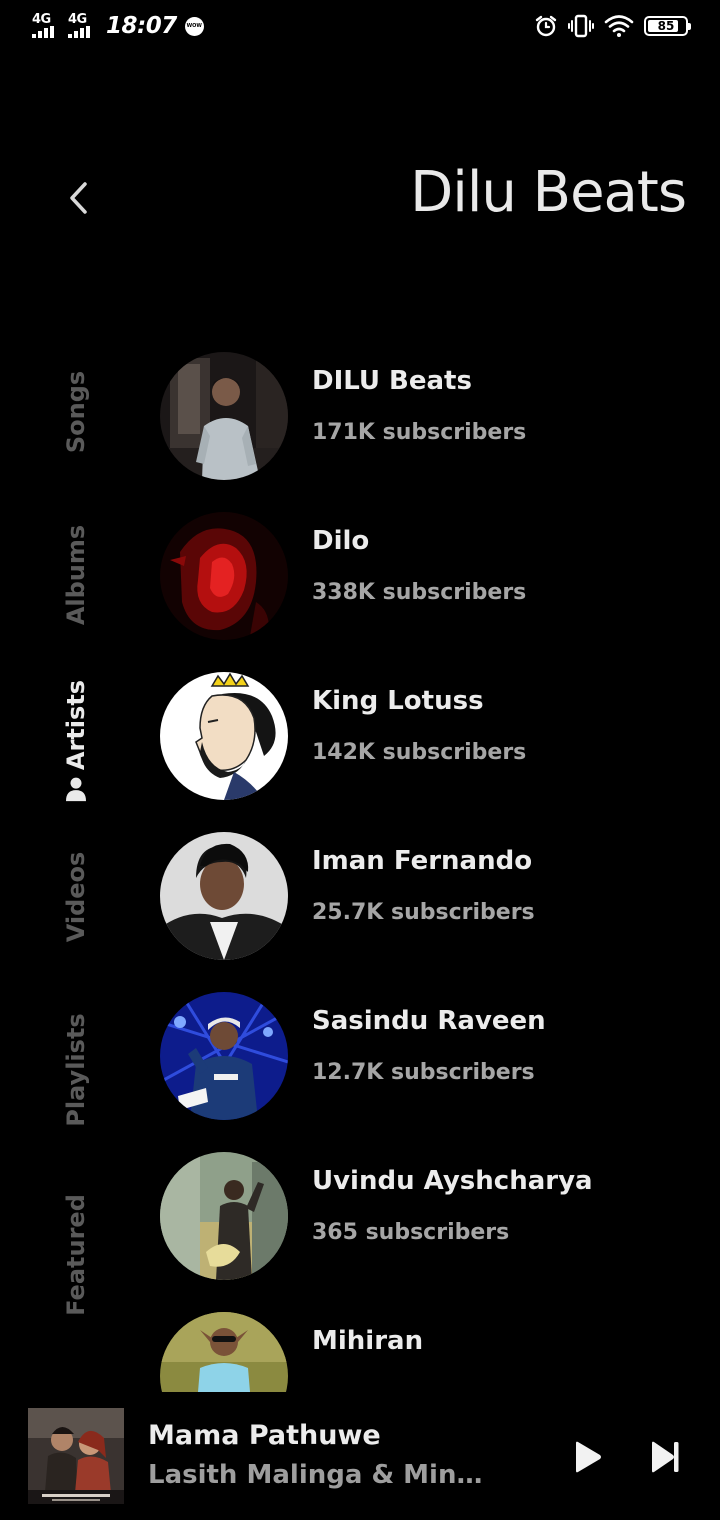  I want to click on artist-row: Sasindu Raveen 12.7K subscribers, so click(430, 1056).